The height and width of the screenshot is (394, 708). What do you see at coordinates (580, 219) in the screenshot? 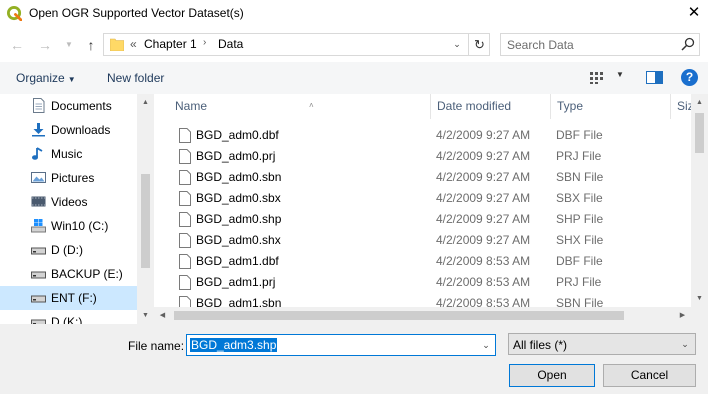
I see `file-type: SHP File` at bounding box center [580, 219].